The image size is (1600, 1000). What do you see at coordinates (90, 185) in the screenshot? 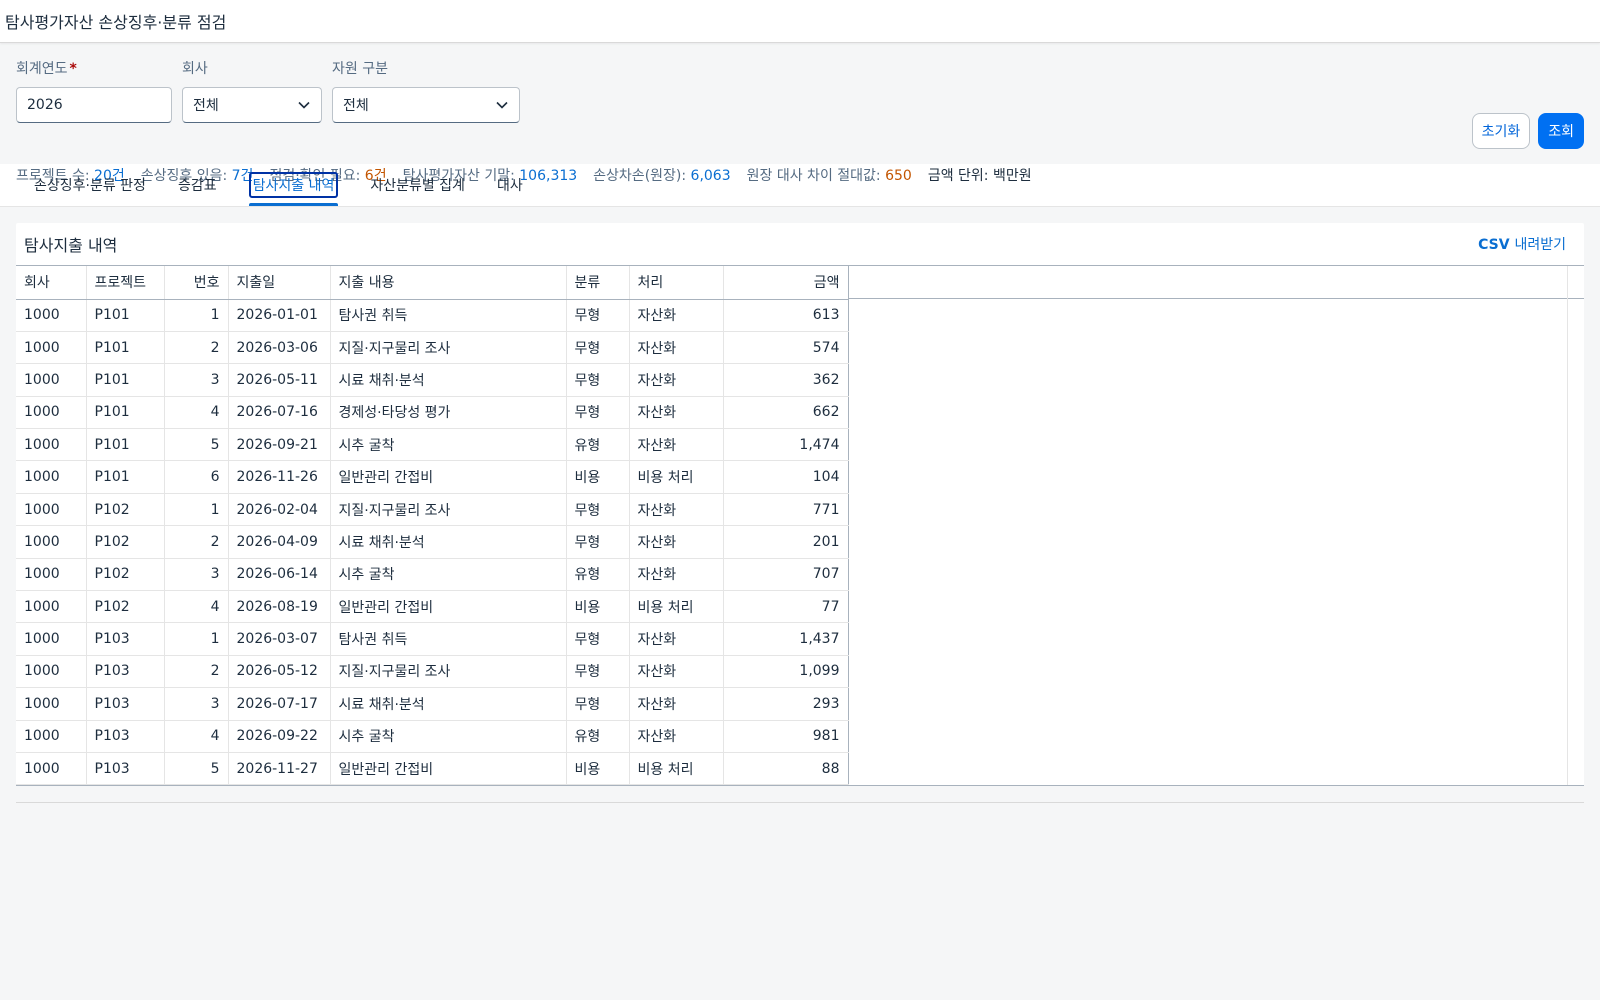
I see `tab-judgment: 손상징후·분류 판정` at bounding box center [90, 185].